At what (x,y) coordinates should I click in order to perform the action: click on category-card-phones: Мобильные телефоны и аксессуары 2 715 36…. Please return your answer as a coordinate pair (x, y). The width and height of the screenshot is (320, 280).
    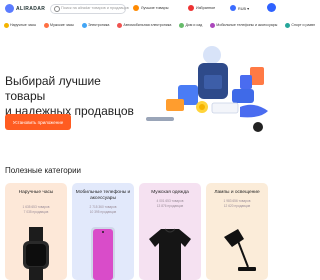
    Looking at the image, I should click on (103, 231).